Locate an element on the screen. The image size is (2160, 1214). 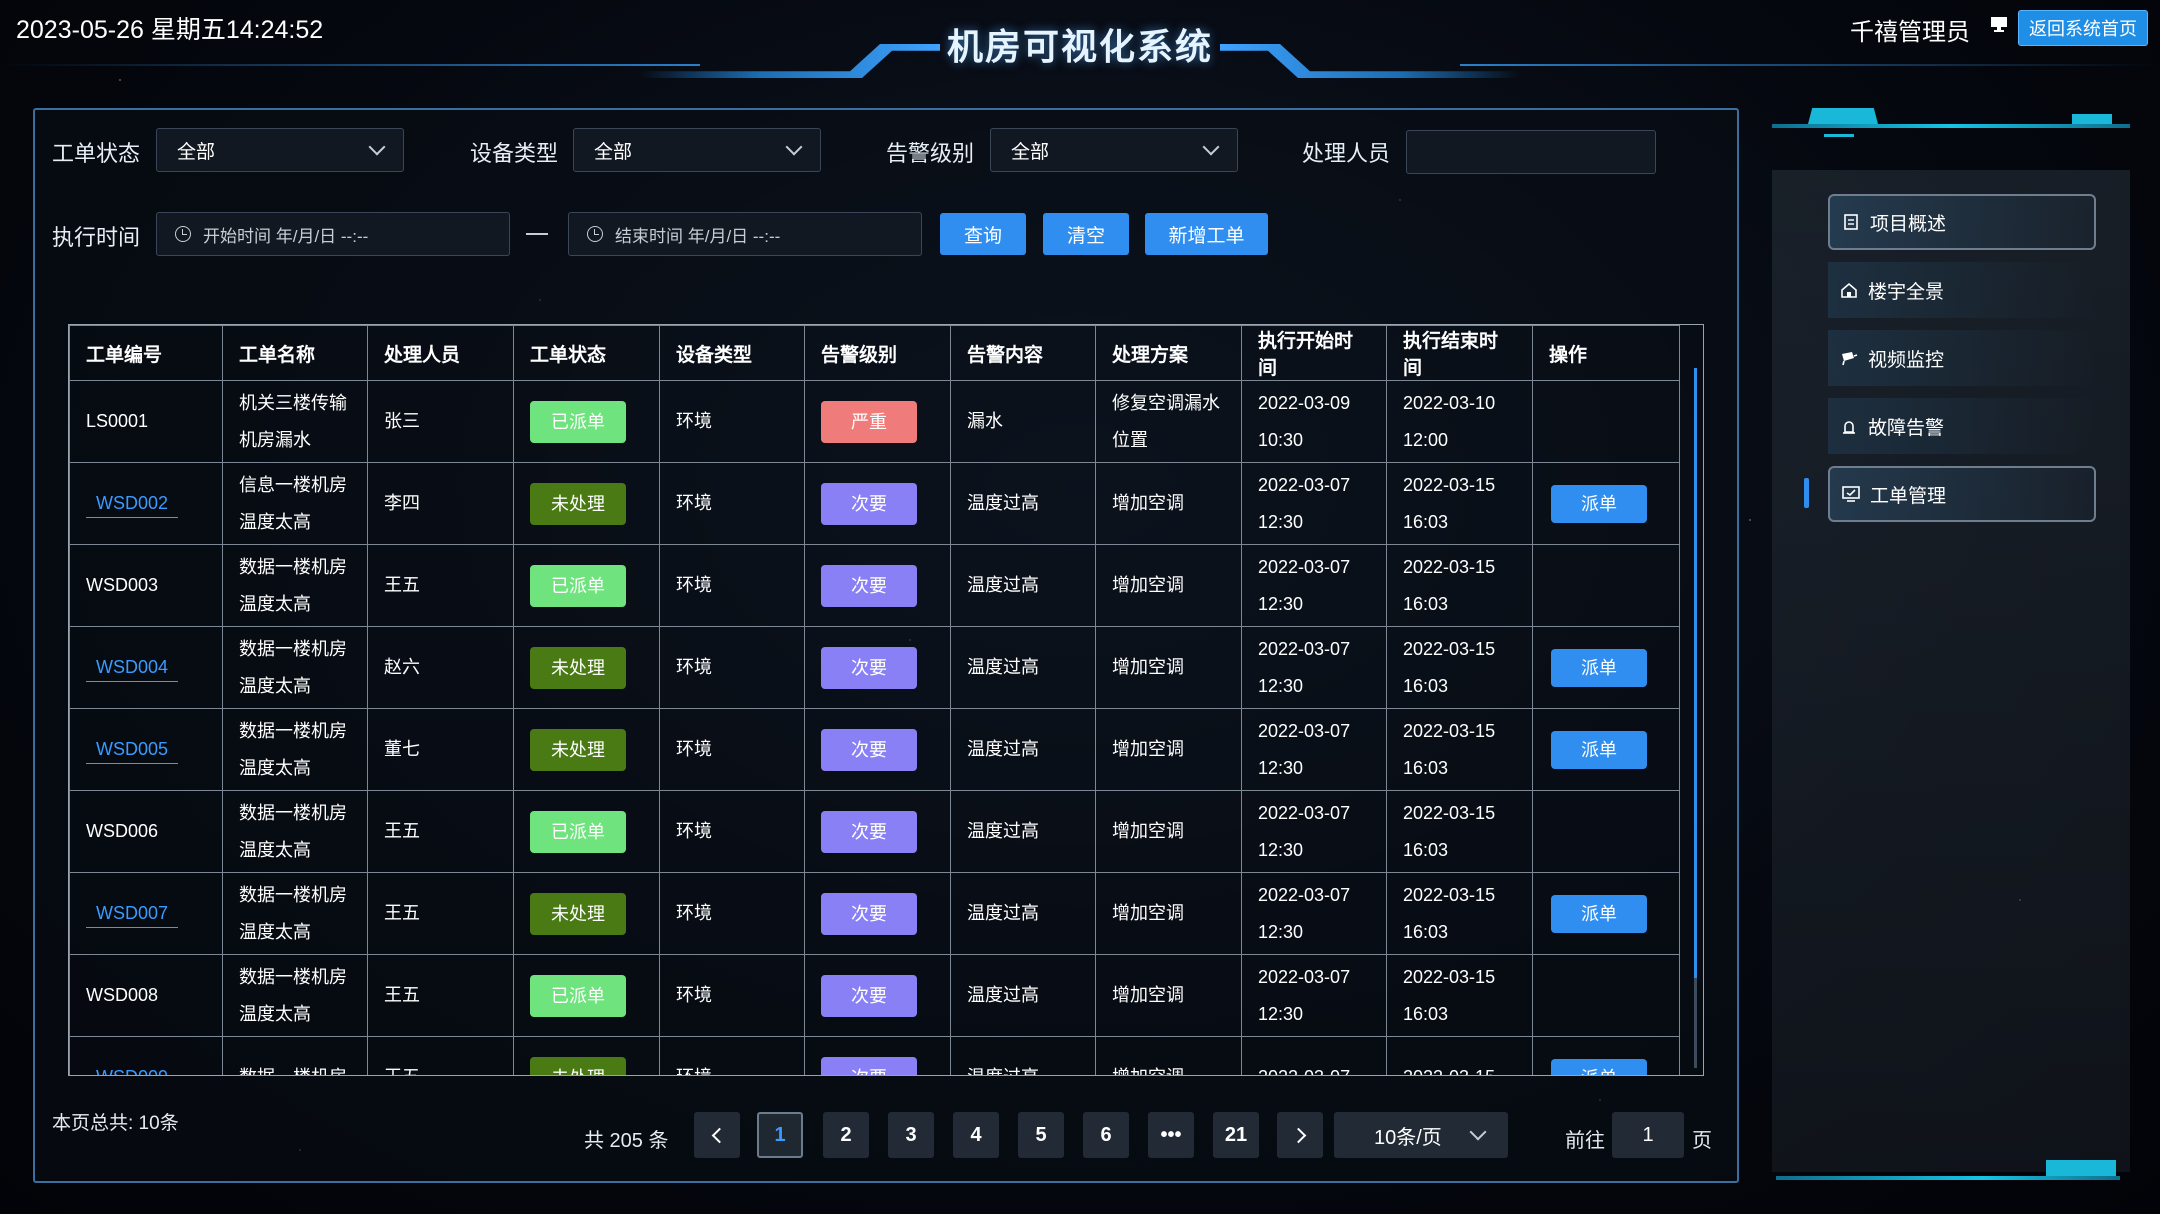
device-select: 全部 is located at coordinates (697, 150).